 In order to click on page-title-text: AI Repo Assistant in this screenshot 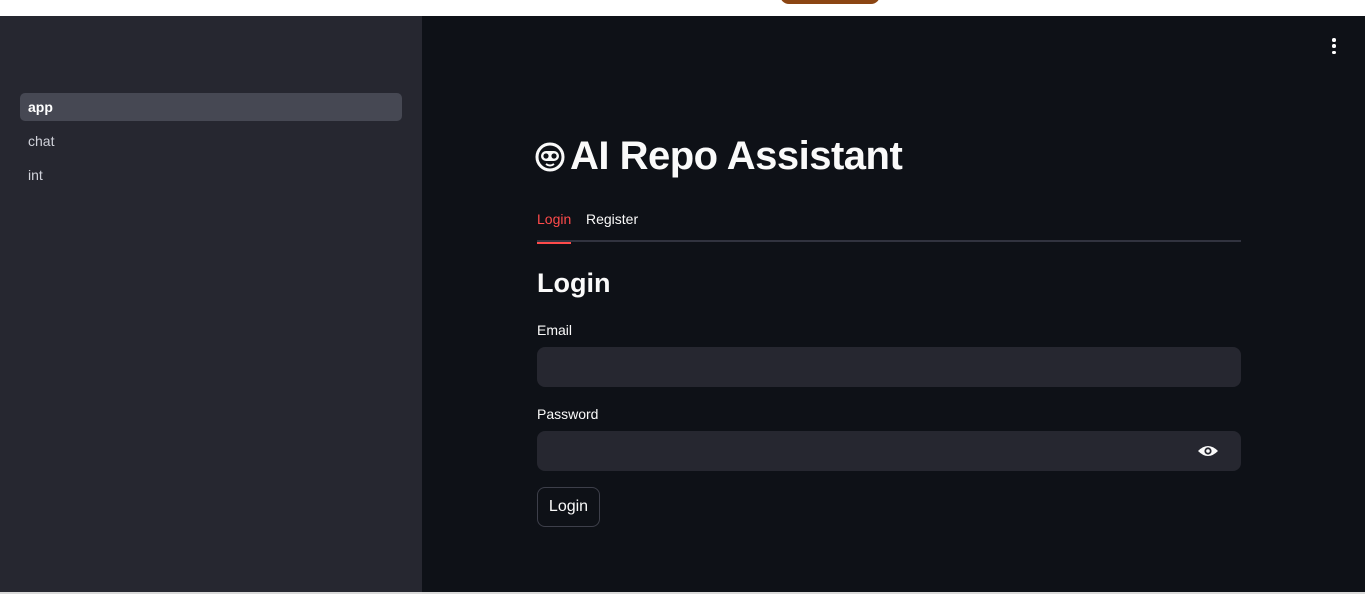, I will do `click(736, 156)`.